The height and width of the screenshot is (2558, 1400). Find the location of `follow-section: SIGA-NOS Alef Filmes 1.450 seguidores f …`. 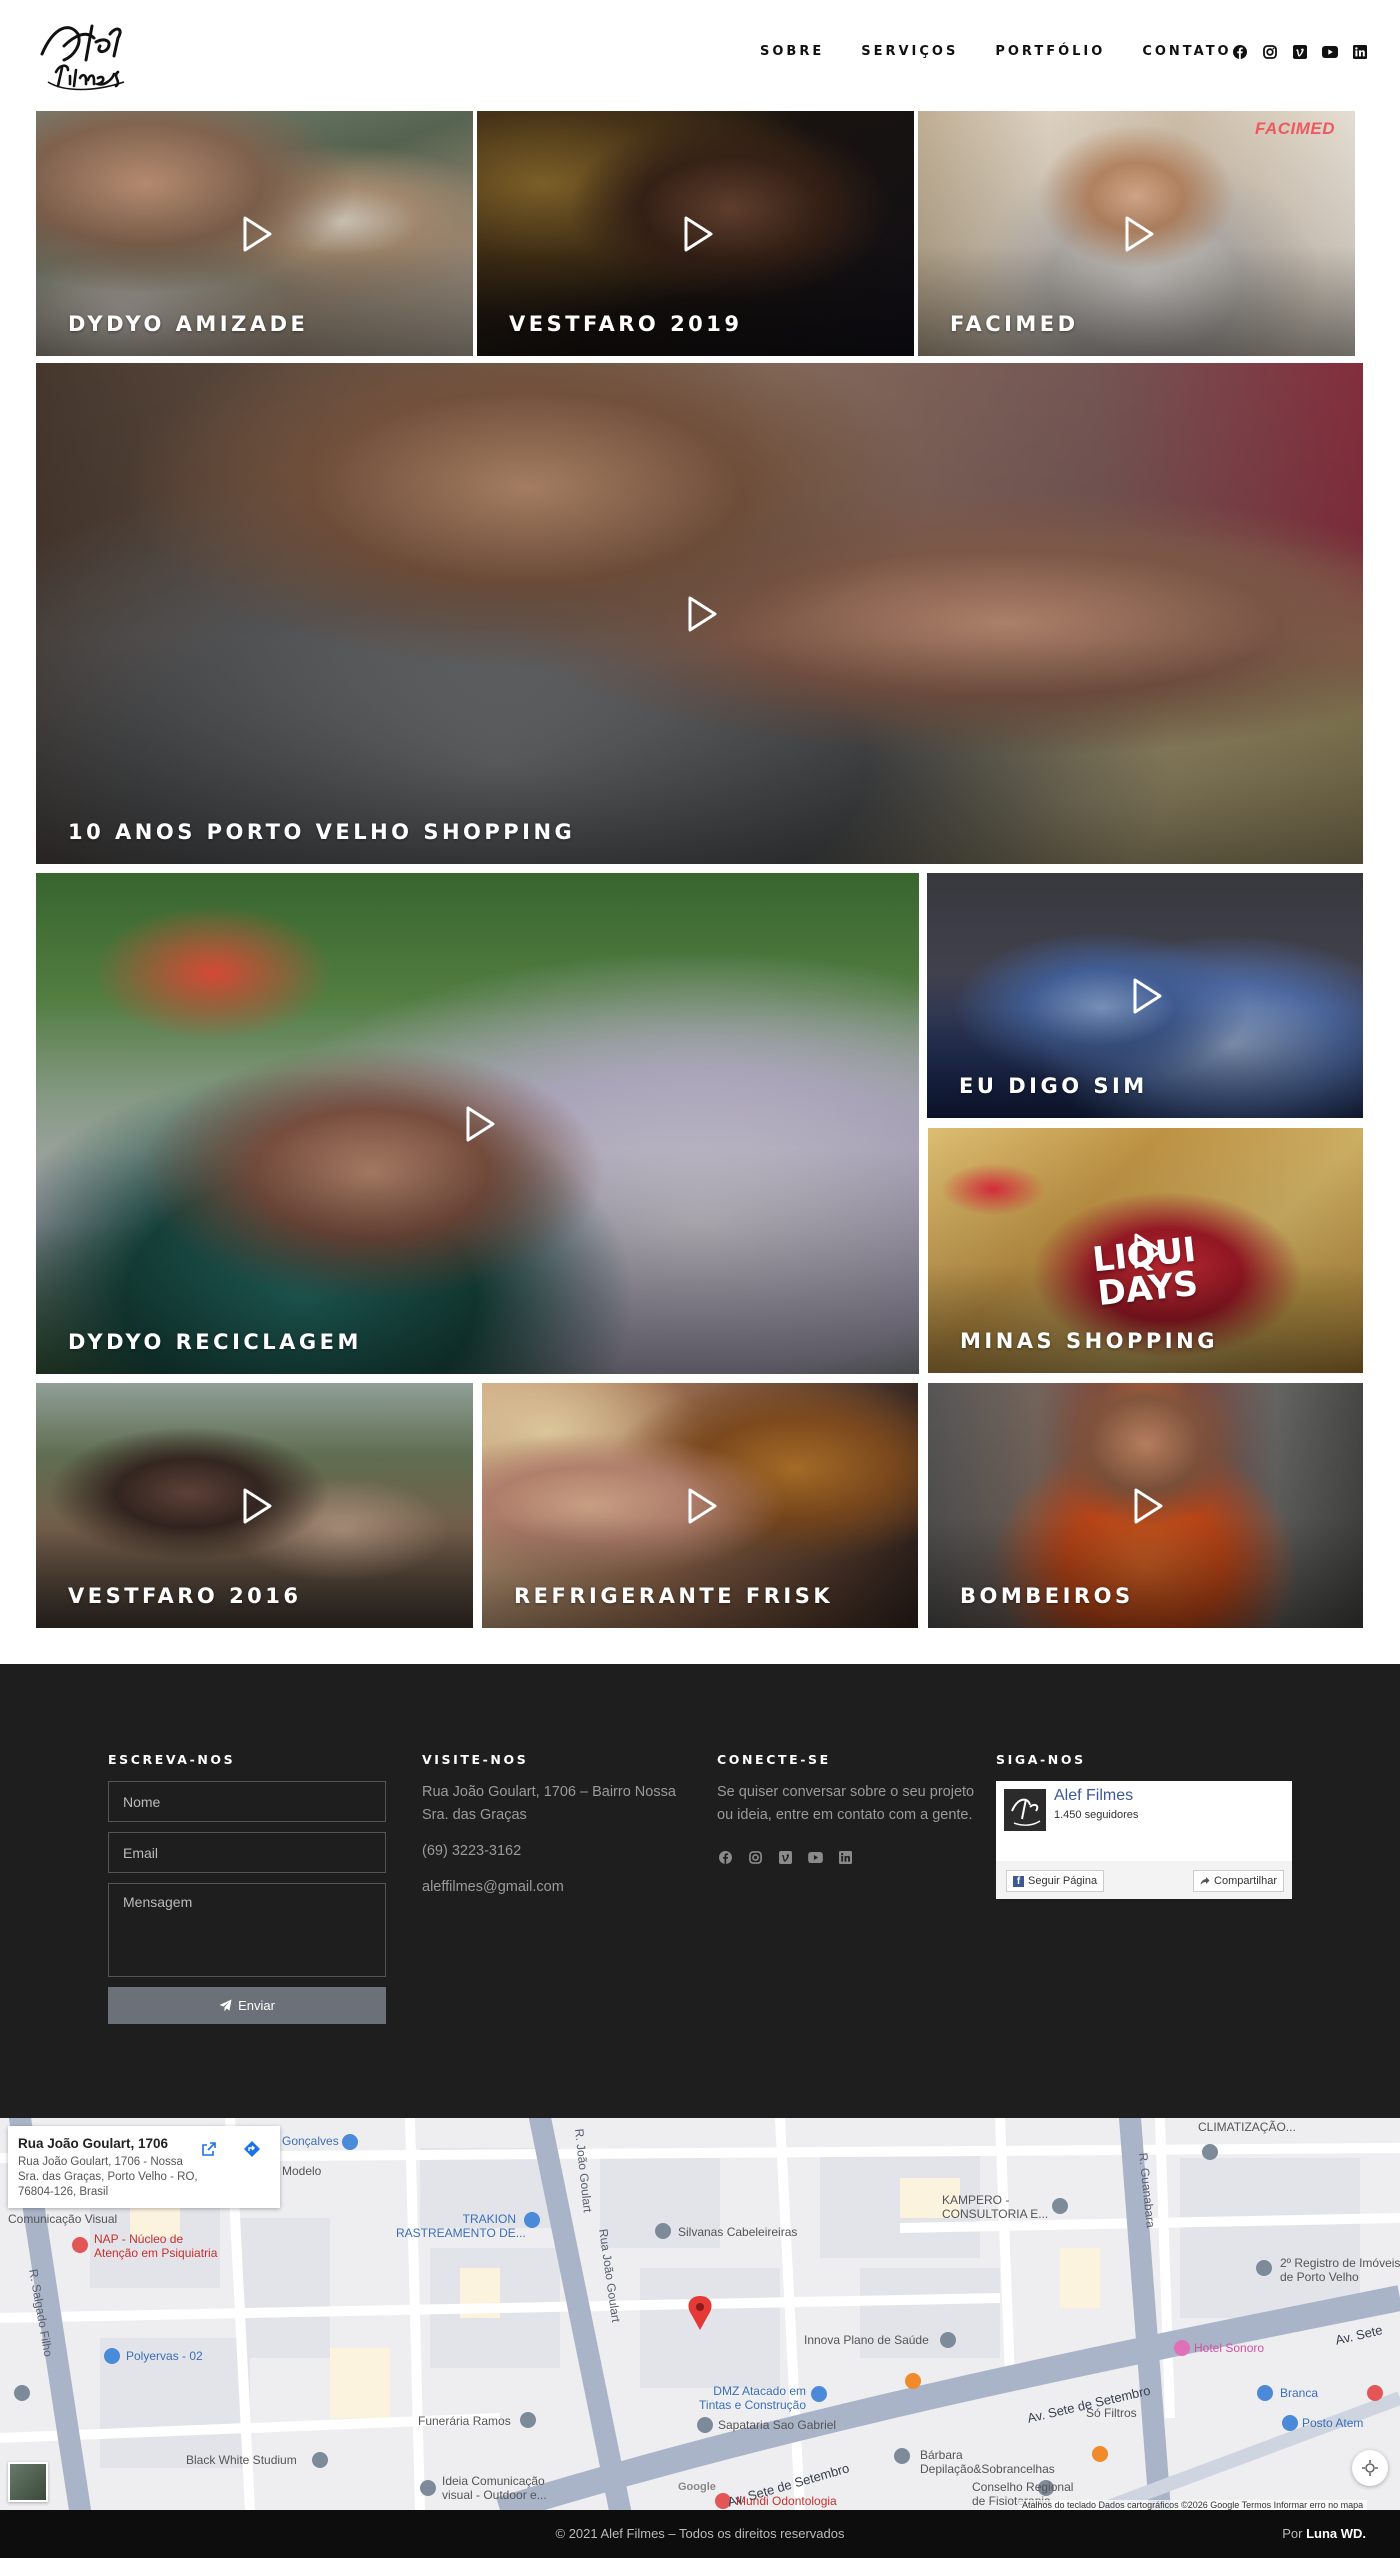

follow-section: SIGA-NOS Alef Filmes 1.450 seguidores f … is located at coordinates (1144, 1825).